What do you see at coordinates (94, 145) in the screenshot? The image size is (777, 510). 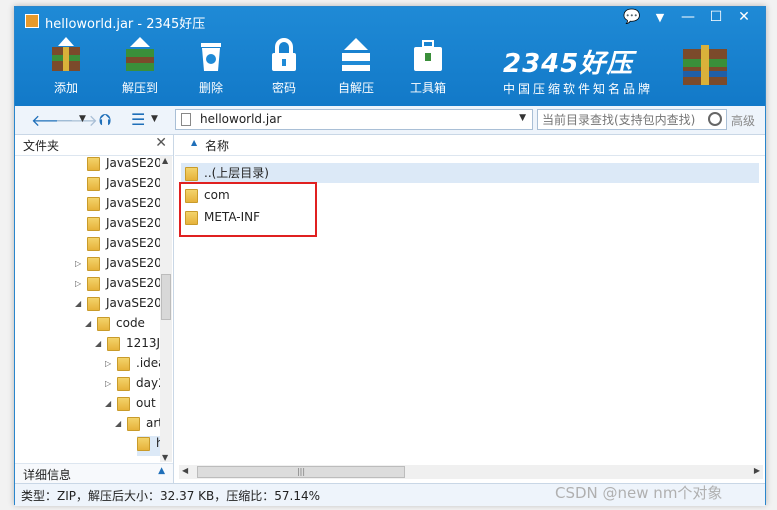 I see `folder-panel-header: 文件夹 ✕` at bounding box center [94, 145].